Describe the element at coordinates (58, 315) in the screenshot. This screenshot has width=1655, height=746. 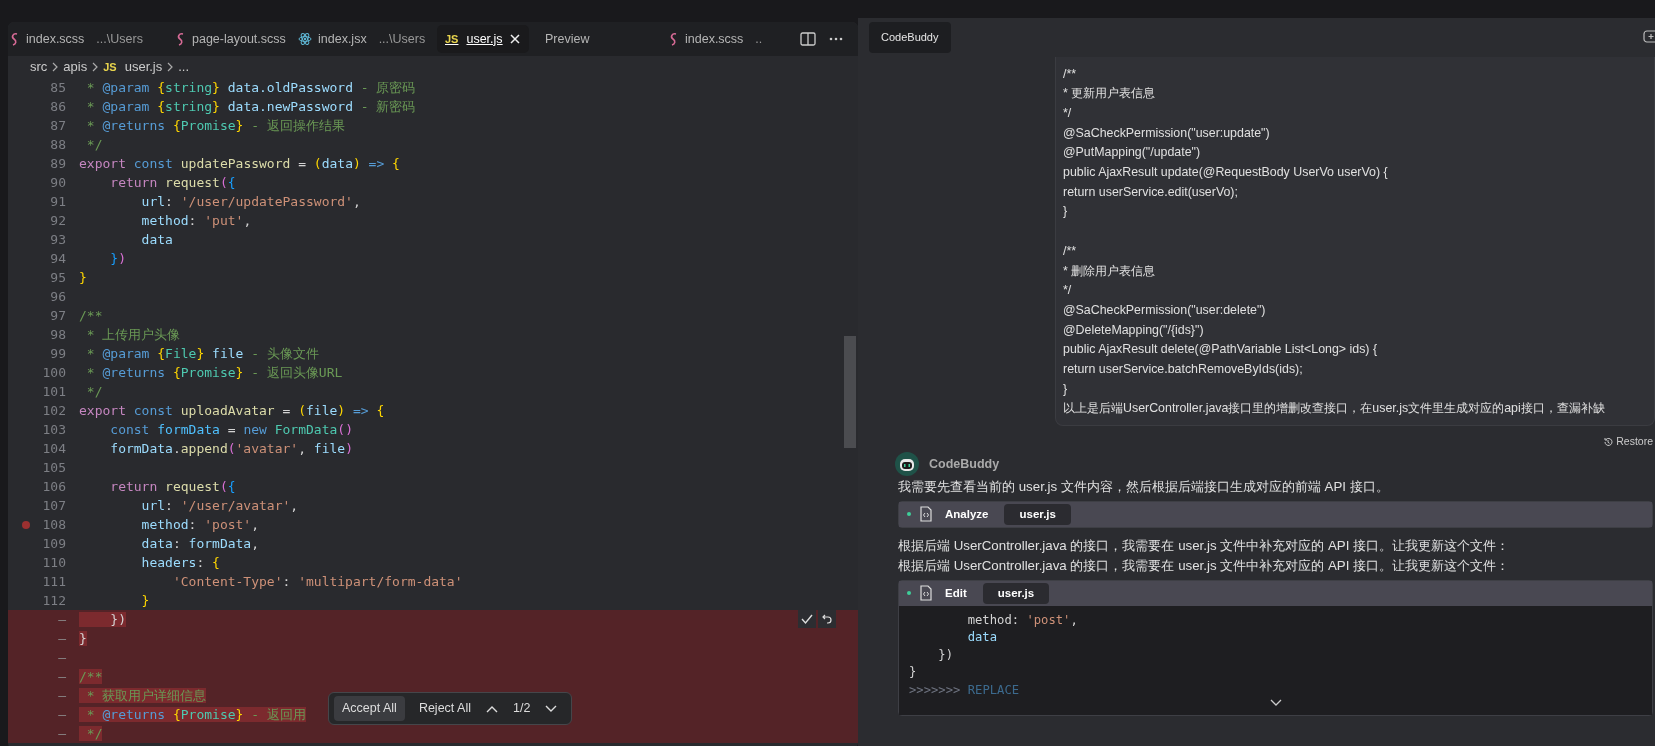
I see `line-number: 97` at that location.